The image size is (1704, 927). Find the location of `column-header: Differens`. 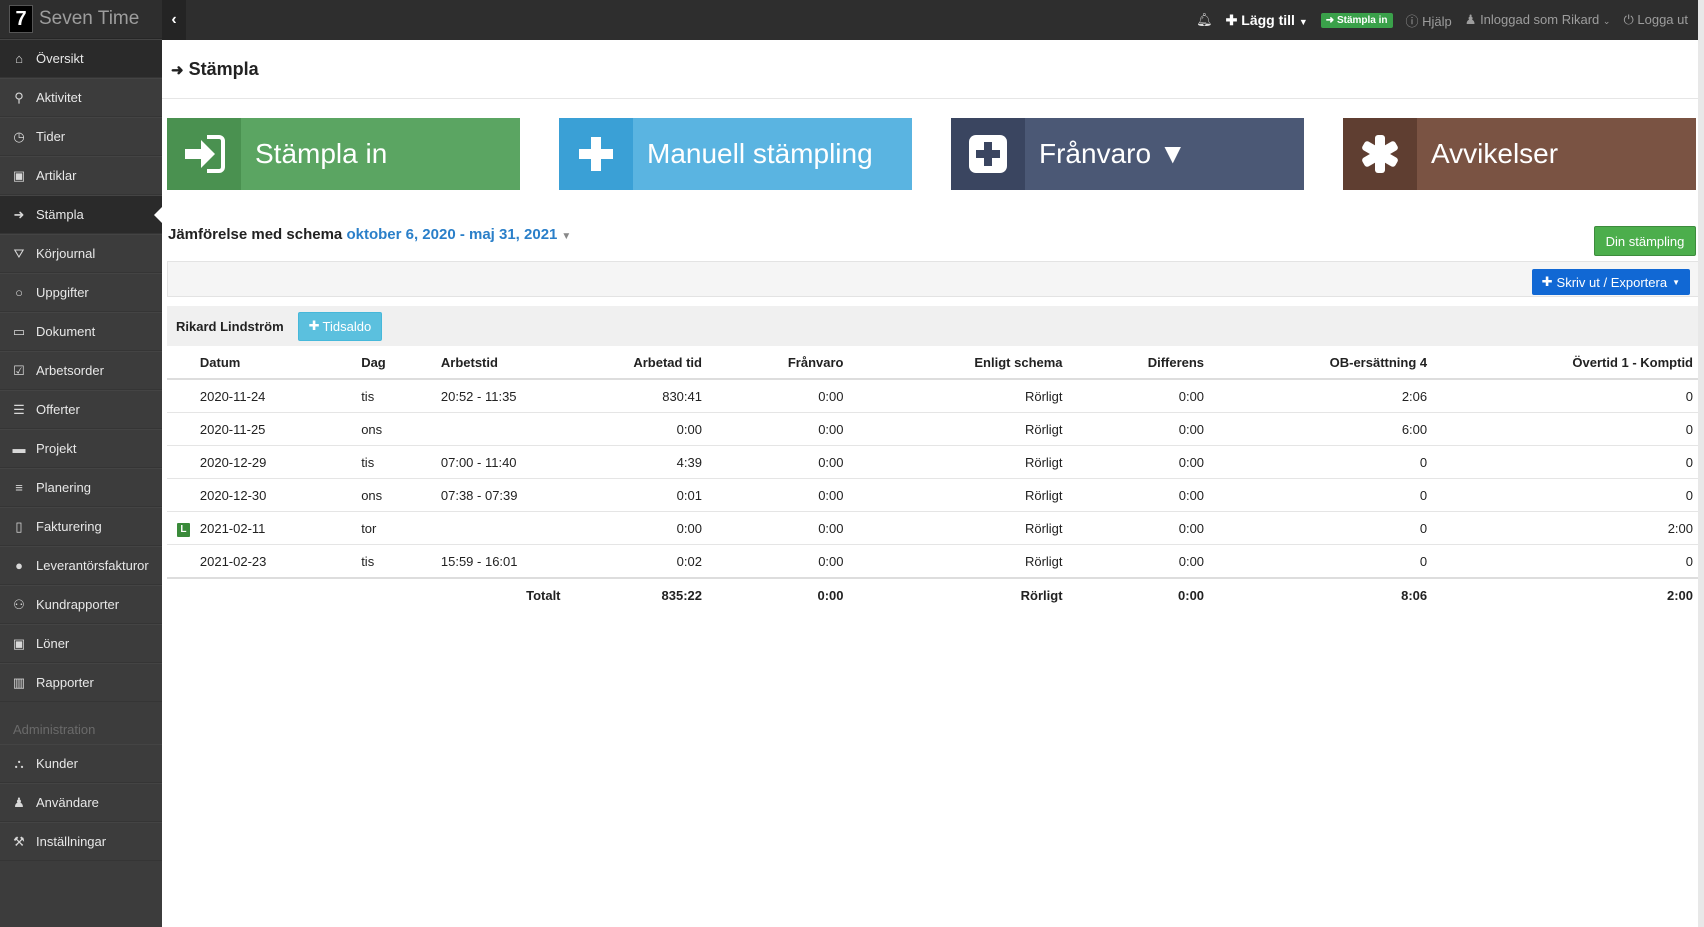

column-header: Differens is located at coordinates (1133, 363).